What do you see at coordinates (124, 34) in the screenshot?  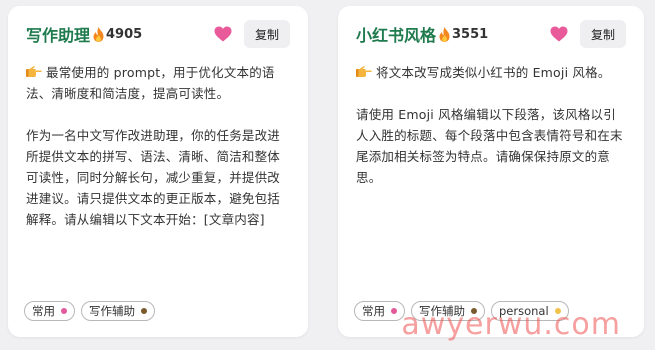 I see `hot-count-value: 4905` at bounding box center [124, 34].